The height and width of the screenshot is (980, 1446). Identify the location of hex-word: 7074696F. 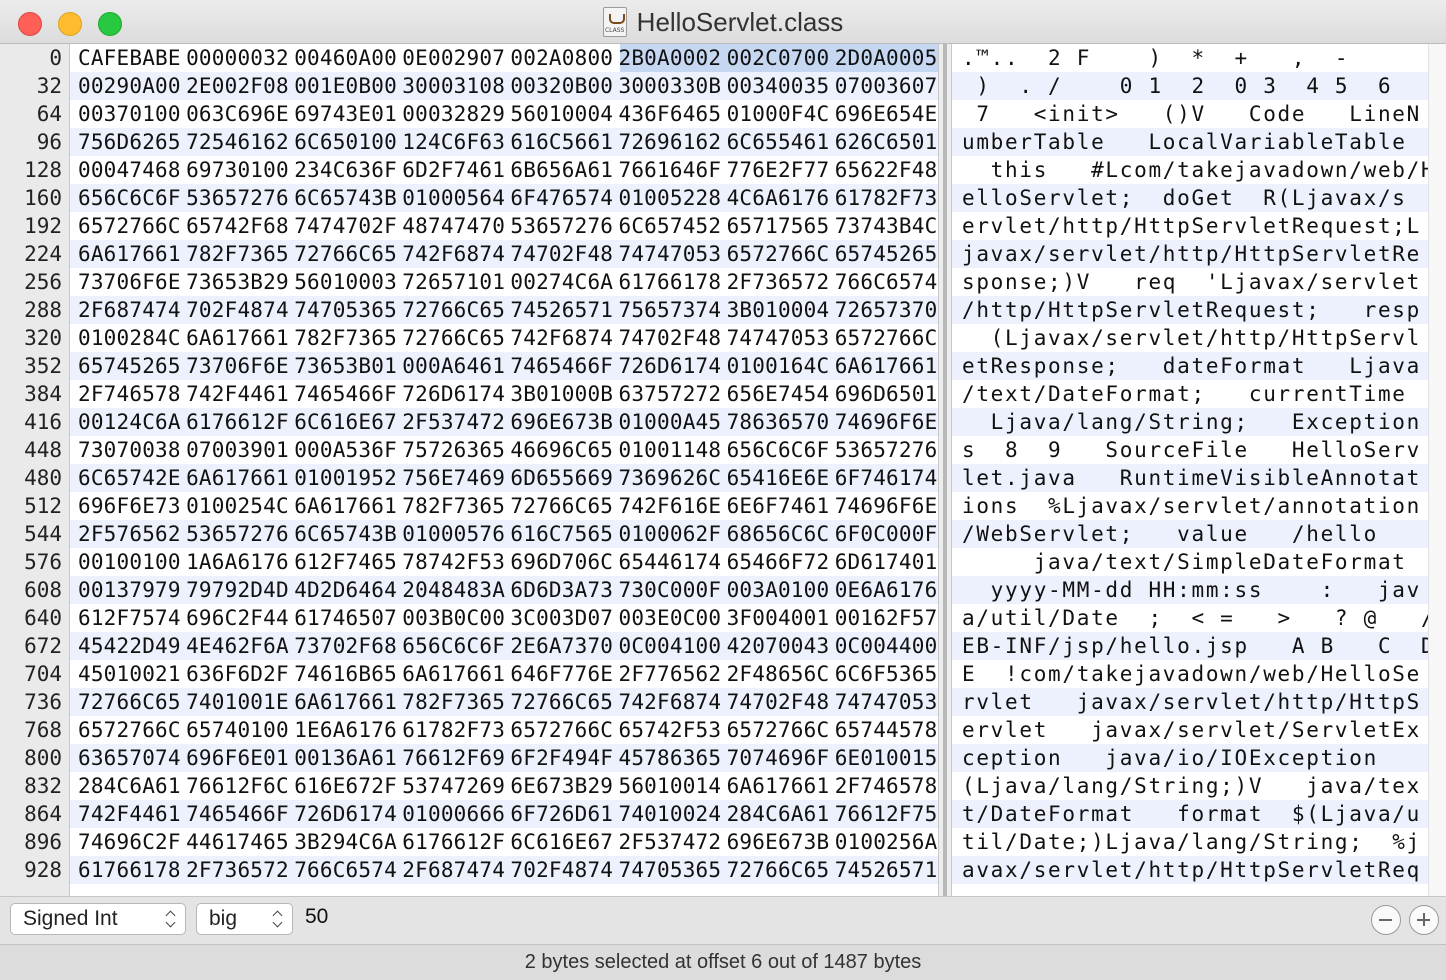
(778, 758).